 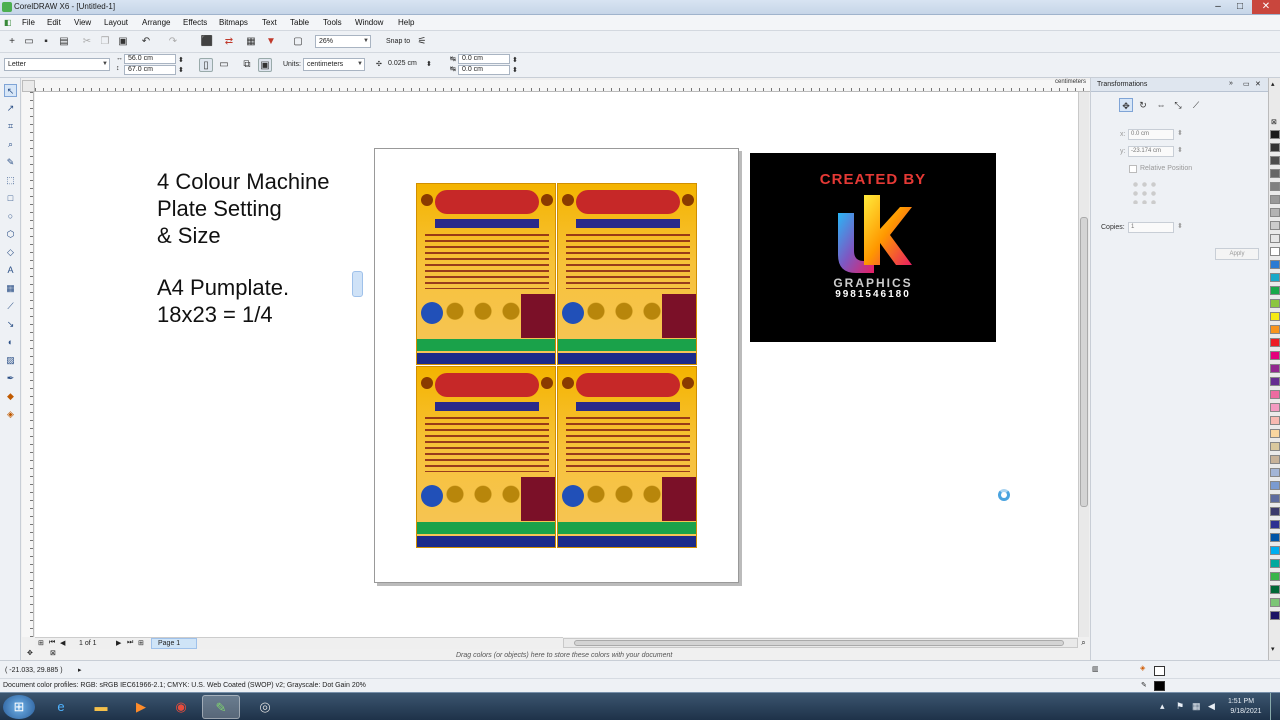 What do you see at coordinates (10, 360) in the screenshot?
I see `transparency-tool-icon: ▨` at bounding box center [10, 360].